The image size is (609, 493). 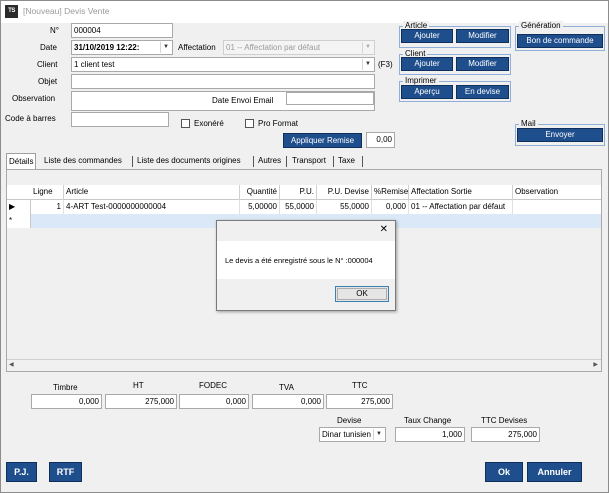 I want to click on client-select: 1 client test ▼, so click(x=223, y=64).